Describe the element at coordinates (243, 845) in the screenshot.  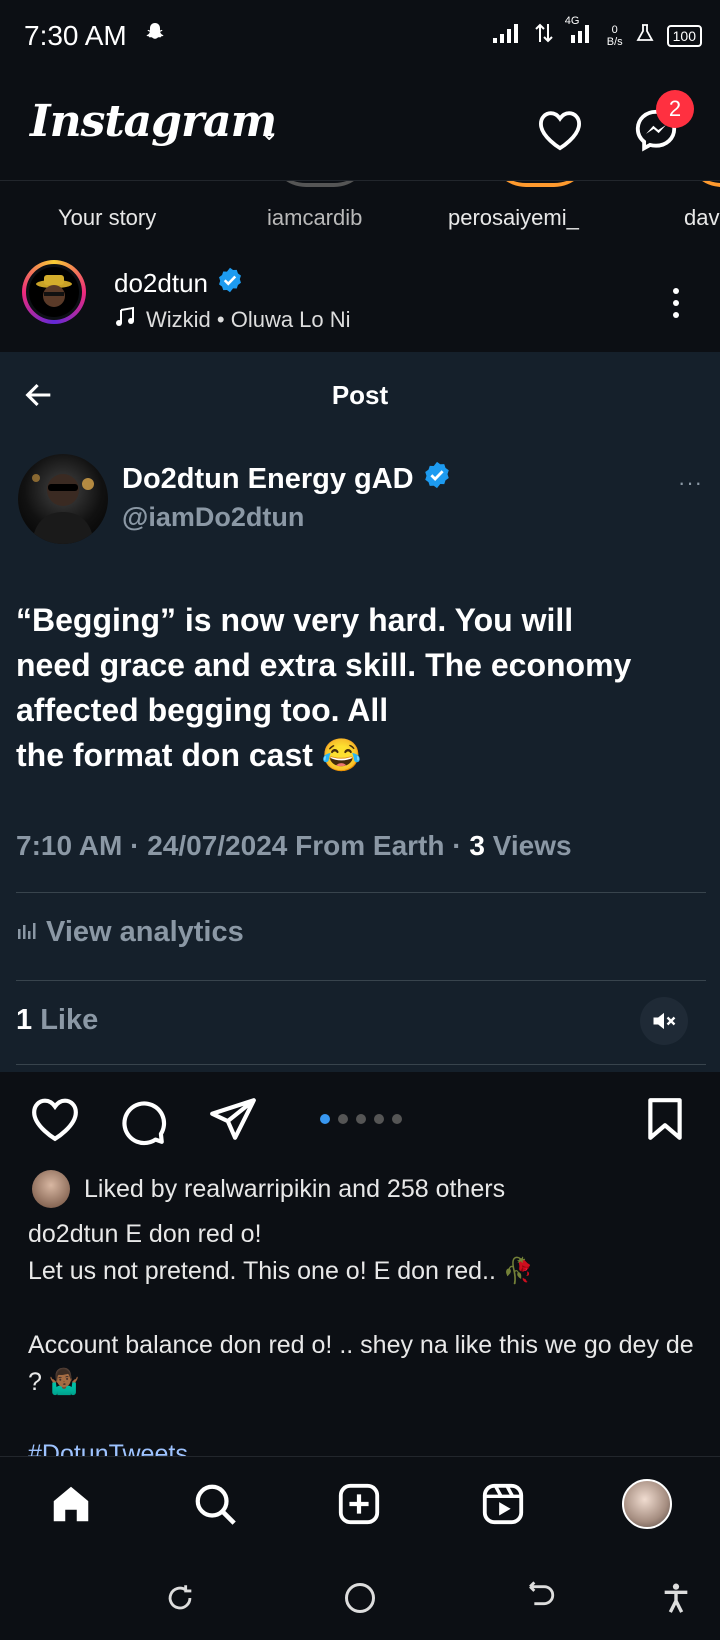
I see `tweet-timestamp: 7:10 AM · 24/07/2024 From Earth ·` at that location.